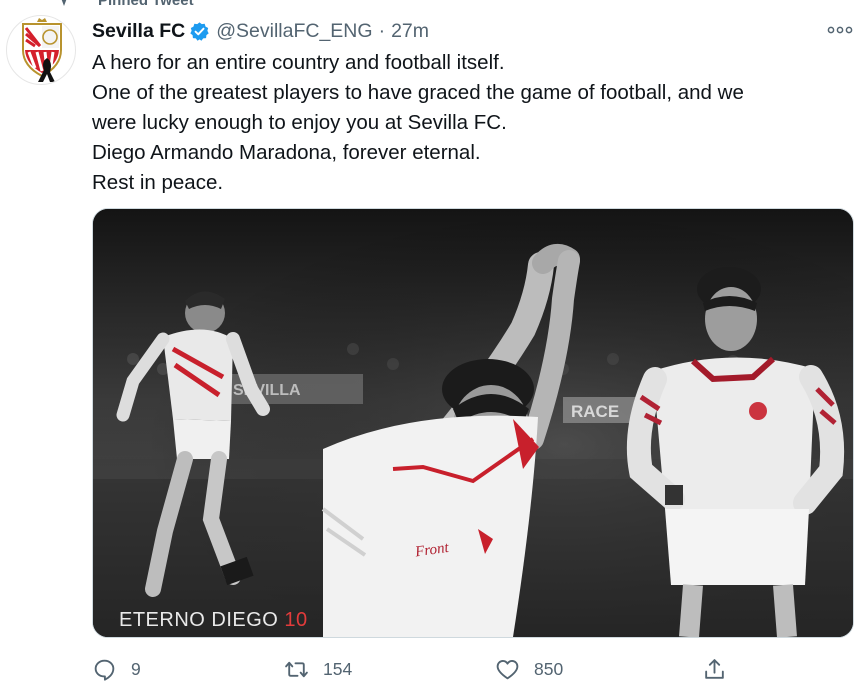 This screenshot has width=865, height=697. I want to click on reply-count: 9, so click(136, 668).